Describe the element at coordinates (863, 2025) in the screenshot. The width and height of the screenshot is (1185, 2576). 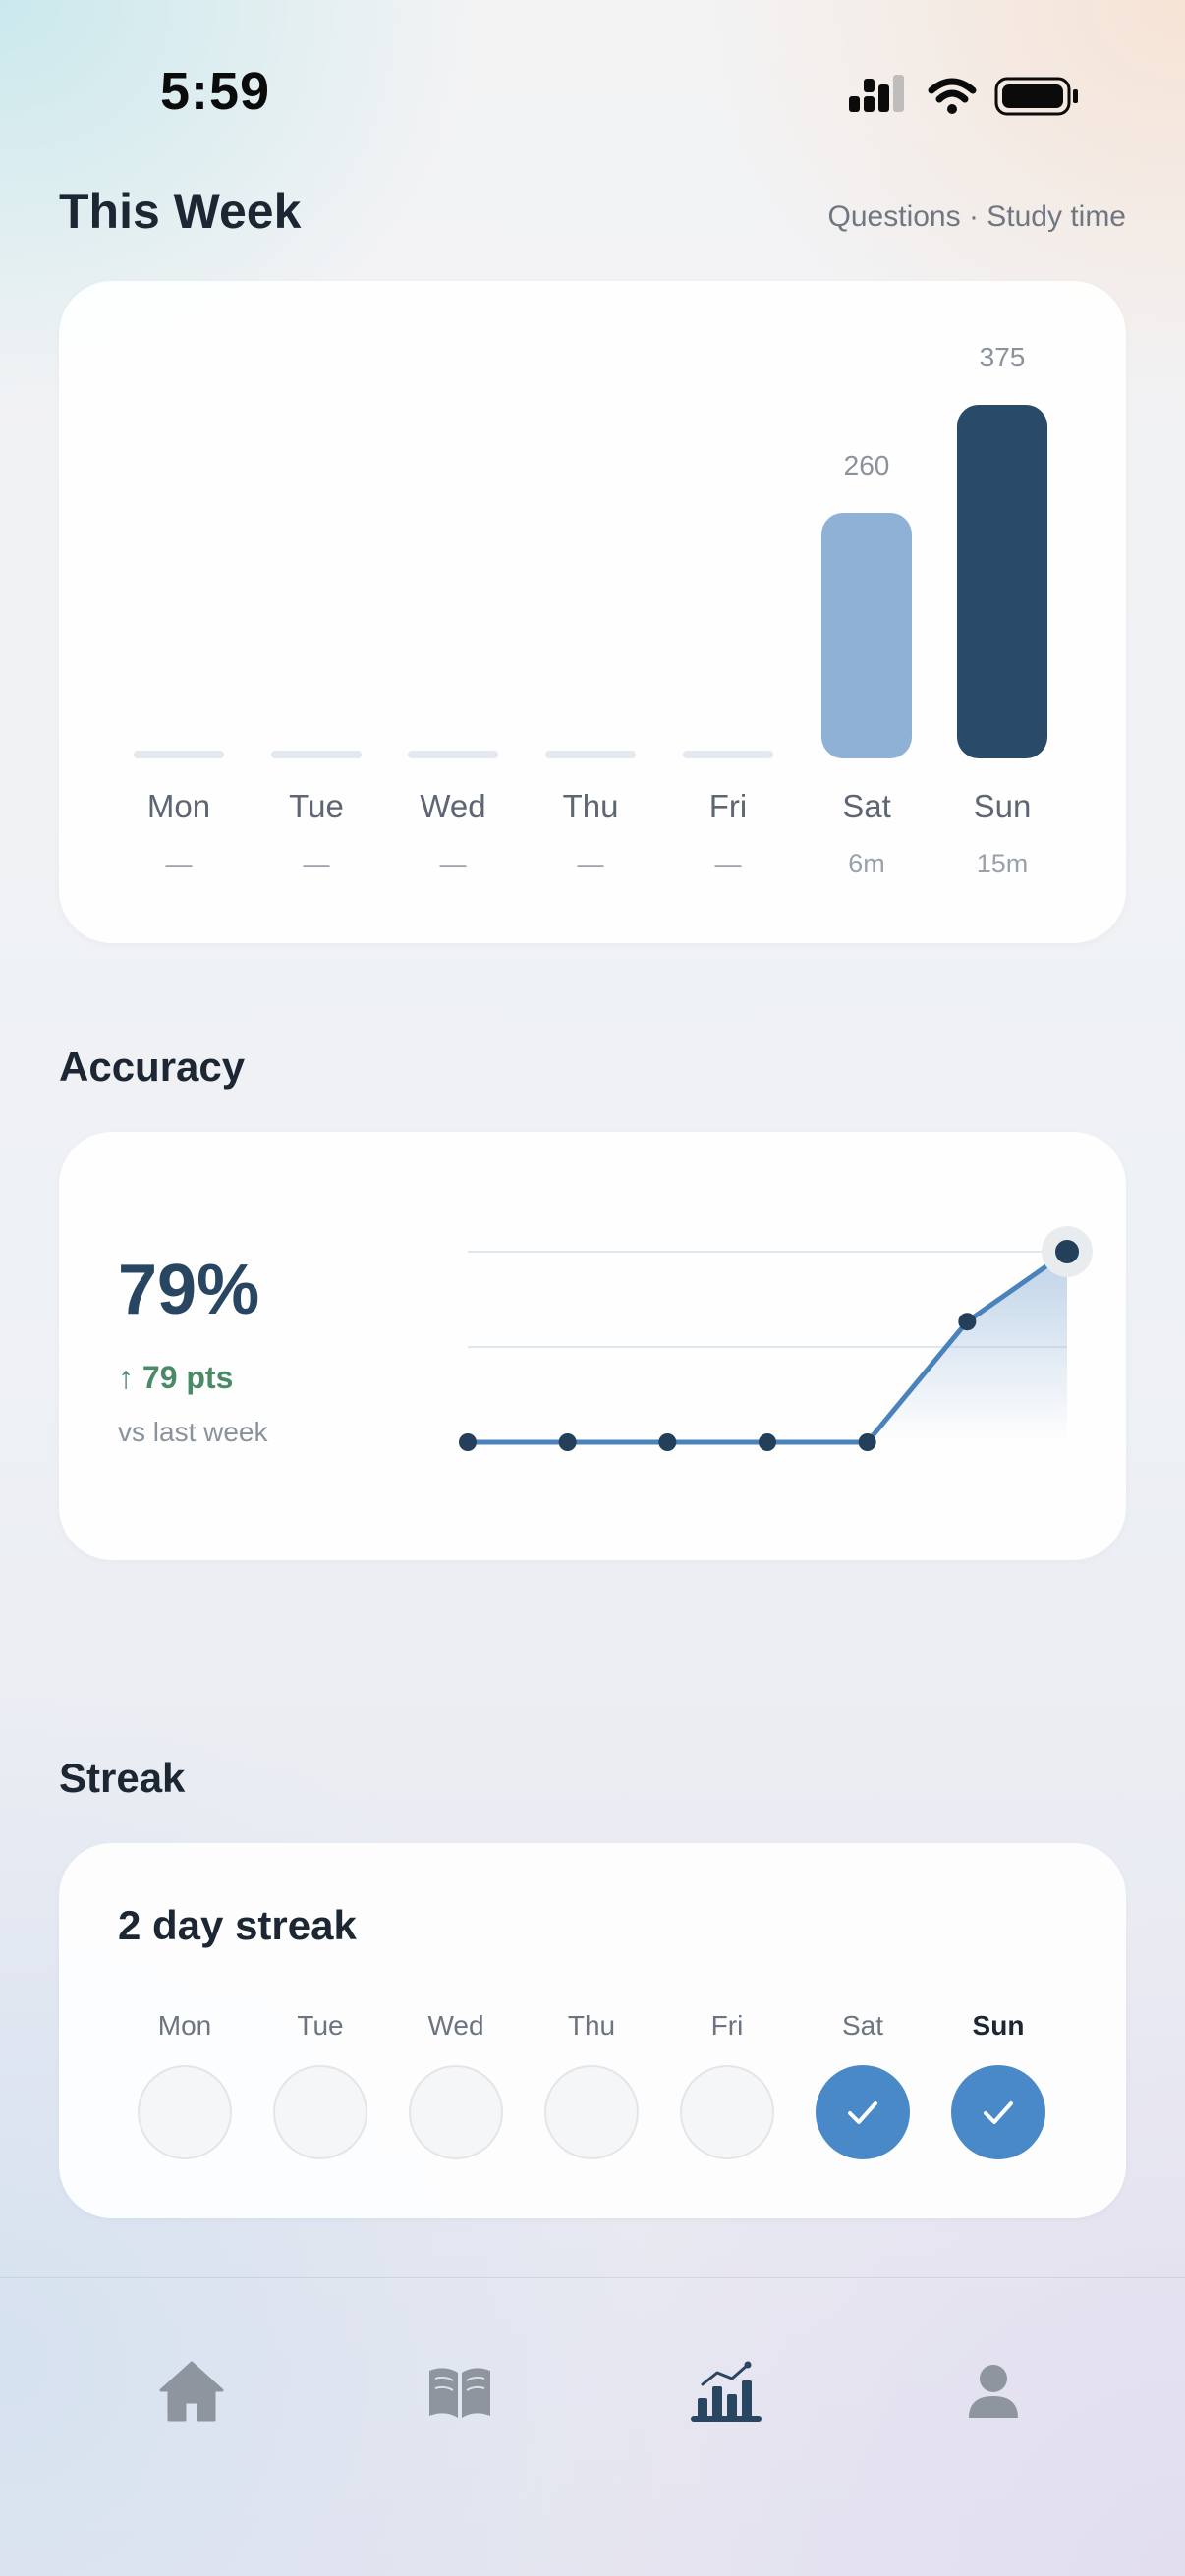
I see `streak-day-label: Sat` at that location.